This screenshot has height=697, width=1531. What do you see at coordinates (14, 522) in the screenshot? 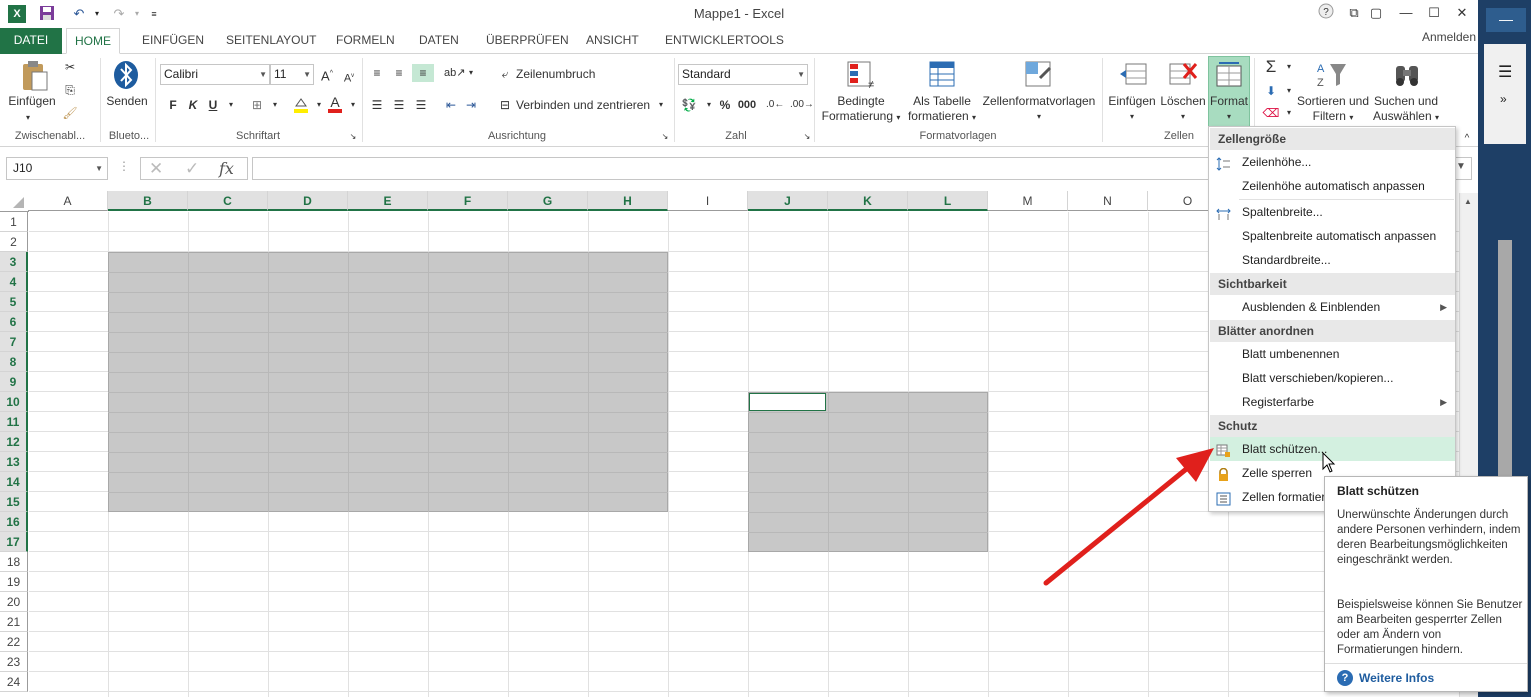
I see `row-header-16: 16` at bounding box center [14, 522].